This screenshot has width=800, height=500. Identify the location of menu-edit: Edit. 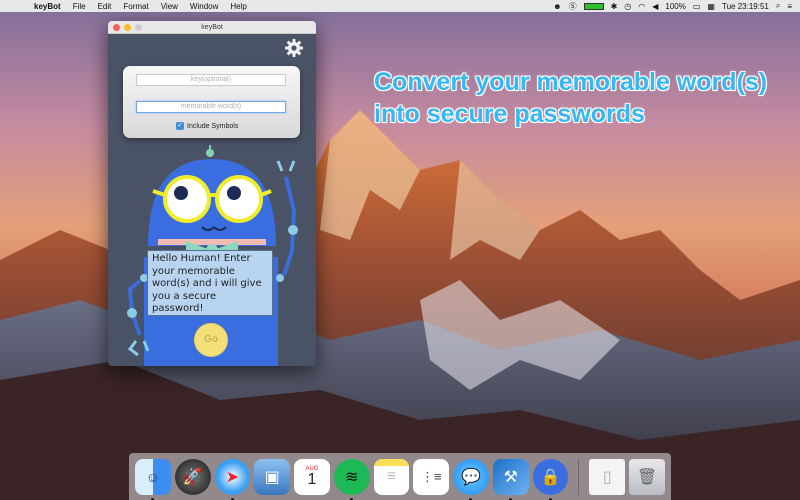
(105, 6).